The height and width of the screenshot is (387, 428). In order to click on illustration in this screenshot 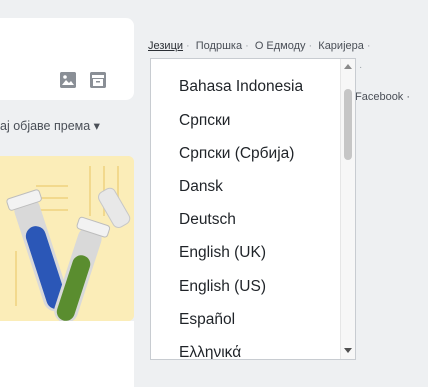, I will do `click(67, 238)`.